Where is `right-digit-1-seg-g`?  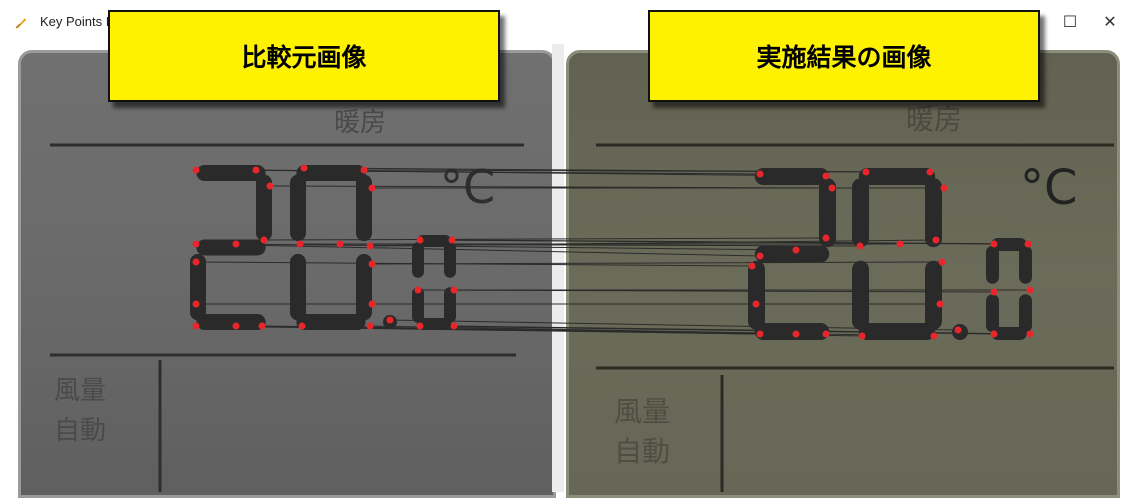 right-digit-1-seg-g is located at coordinates (792, 254).